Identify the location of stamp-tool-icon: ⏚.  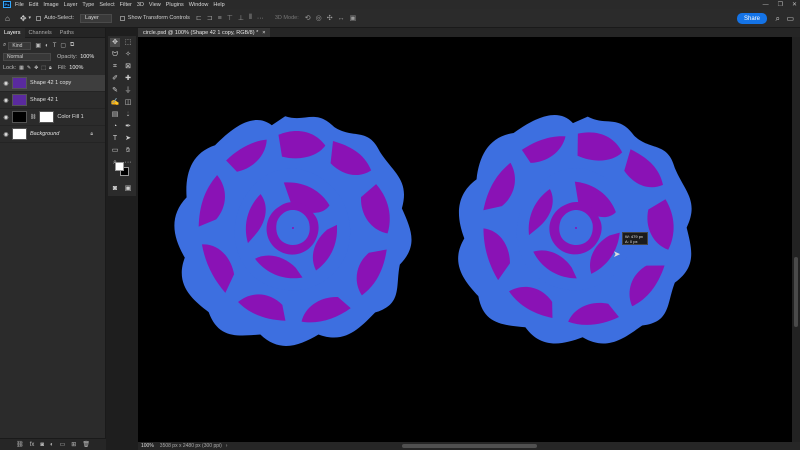
(128, 90).